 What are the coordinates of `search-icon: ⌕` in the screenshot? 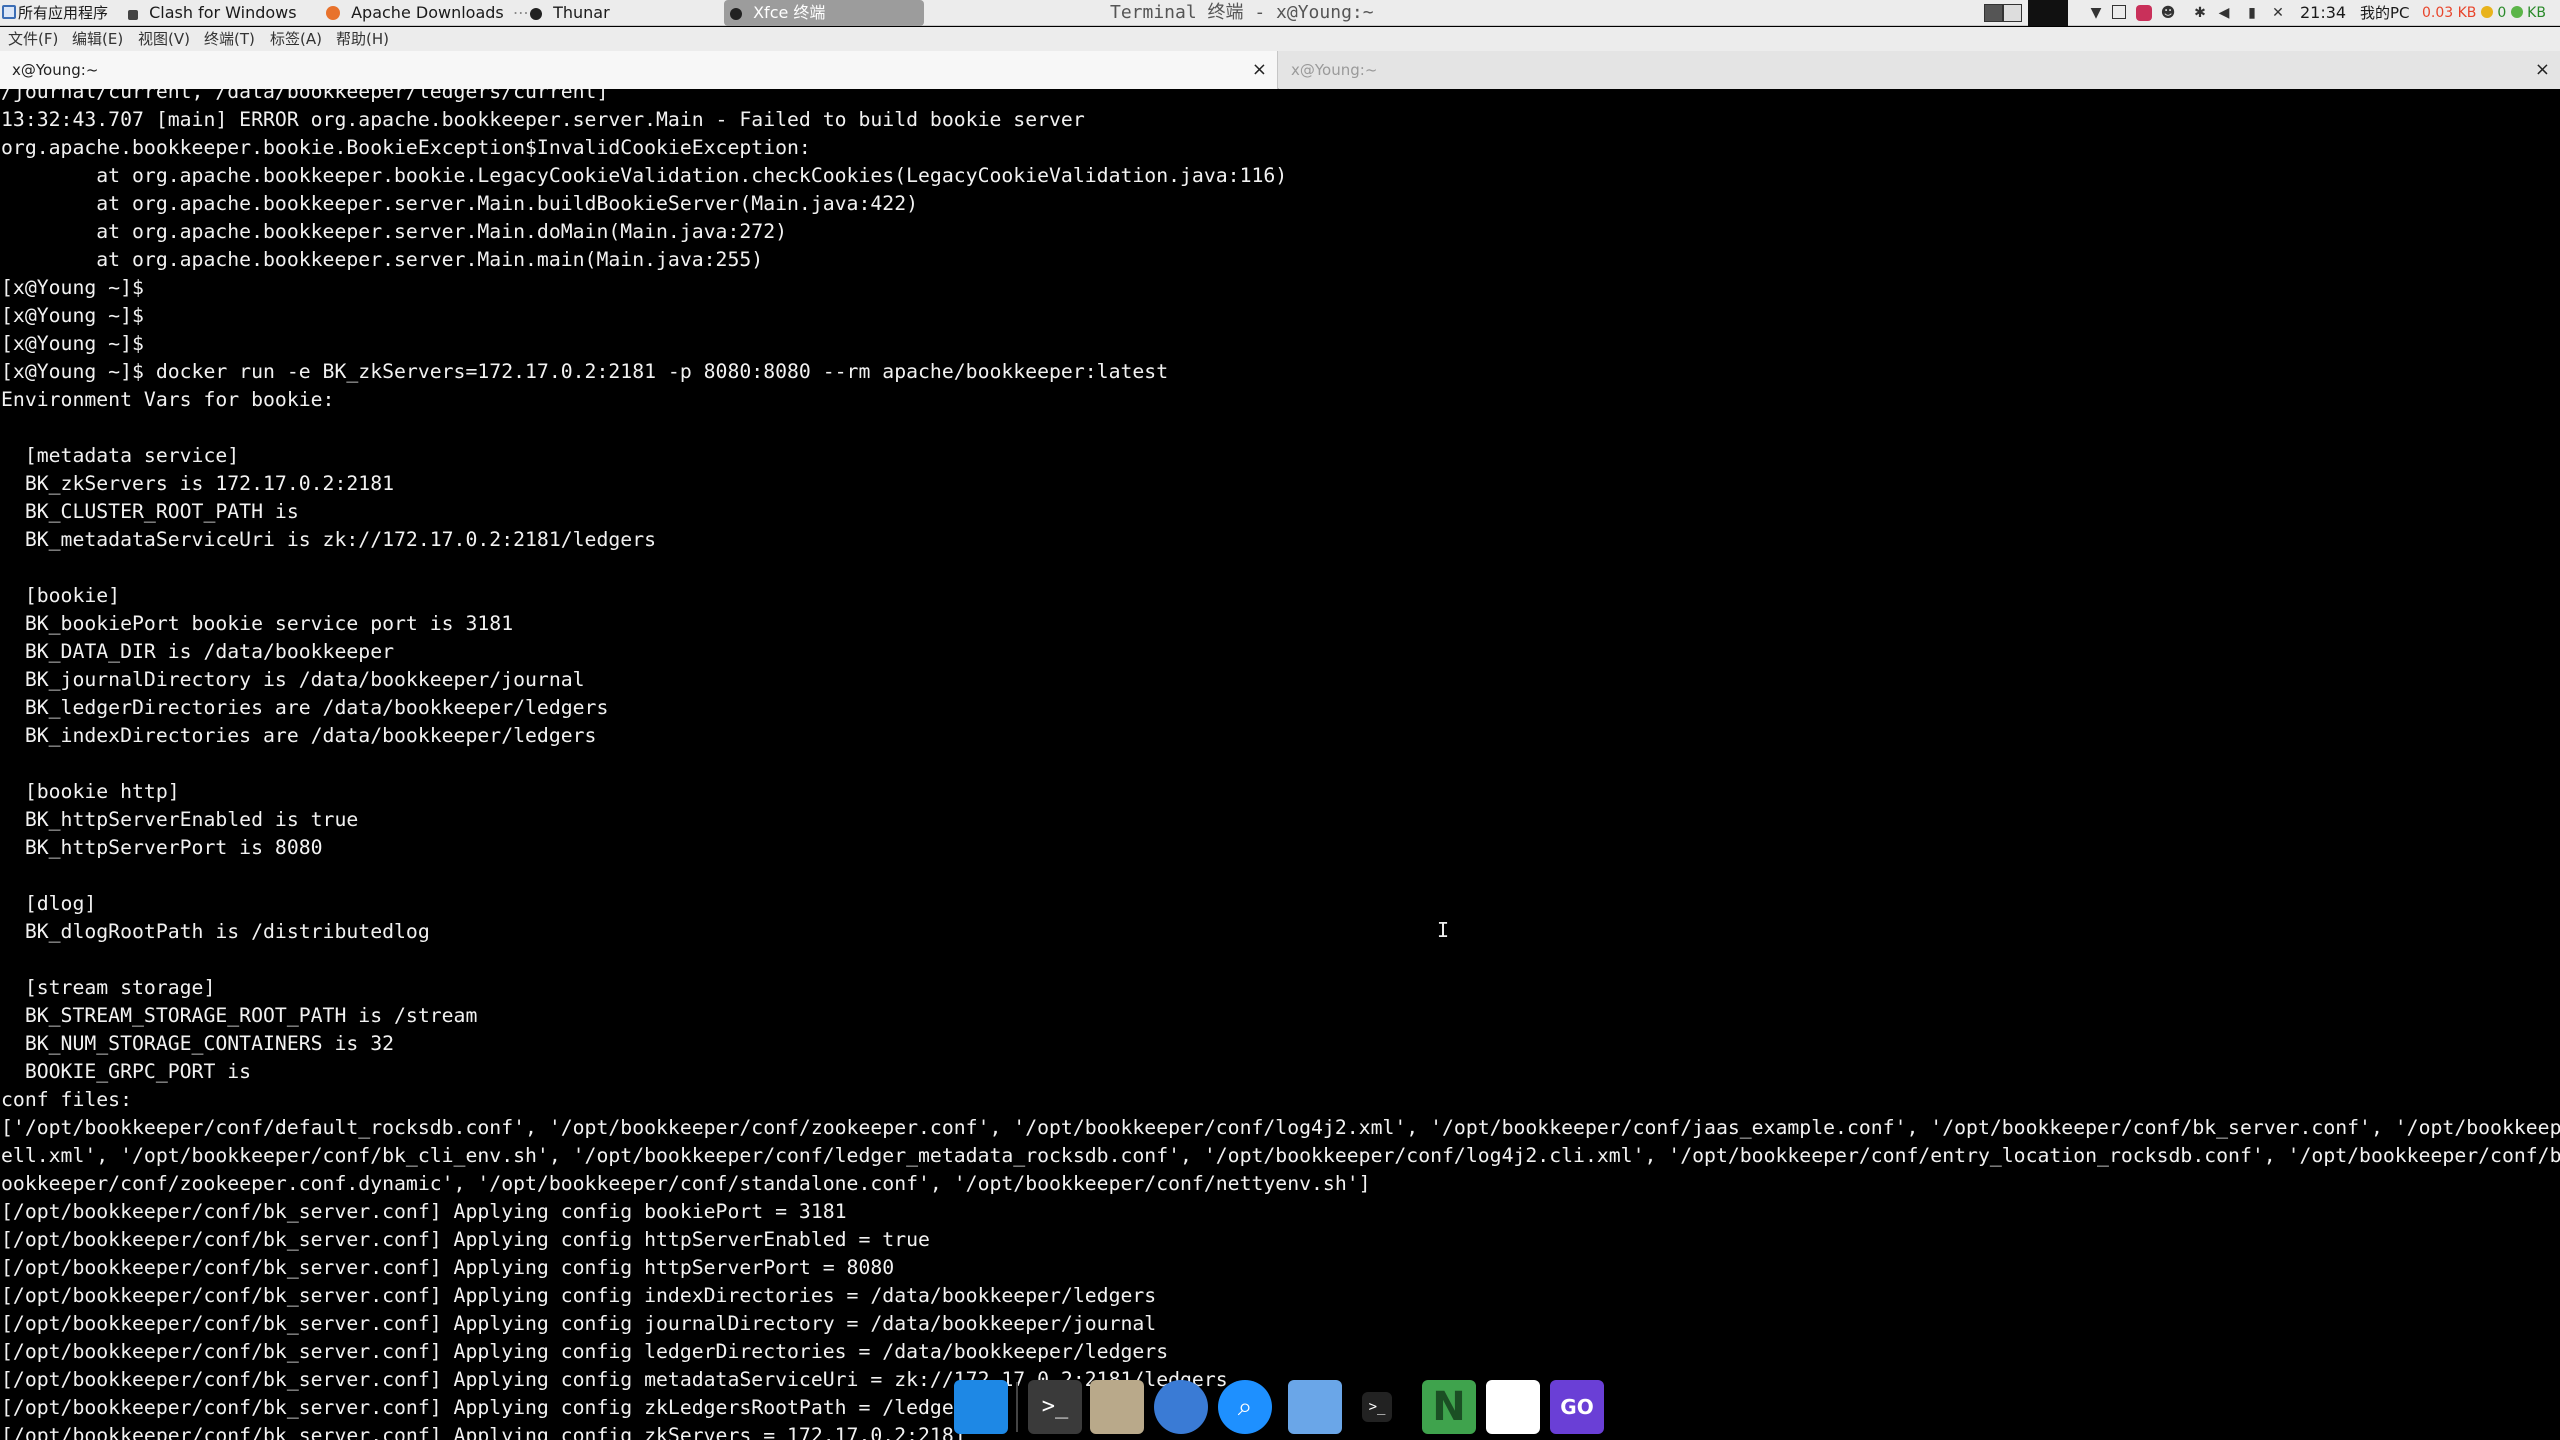 It's located at (1245, 1407).